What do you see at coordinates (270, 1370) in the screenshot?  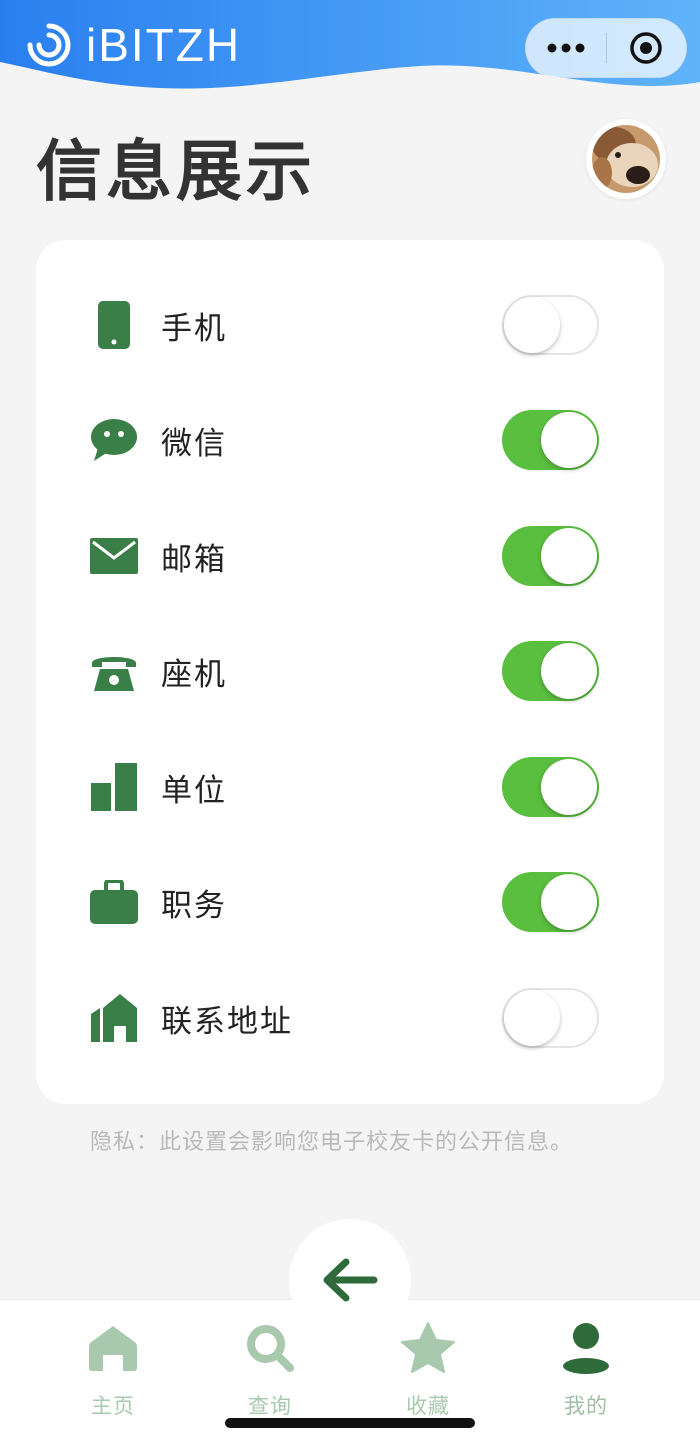 I see `tab-search: 查询` at bounding box center [270, 1370].